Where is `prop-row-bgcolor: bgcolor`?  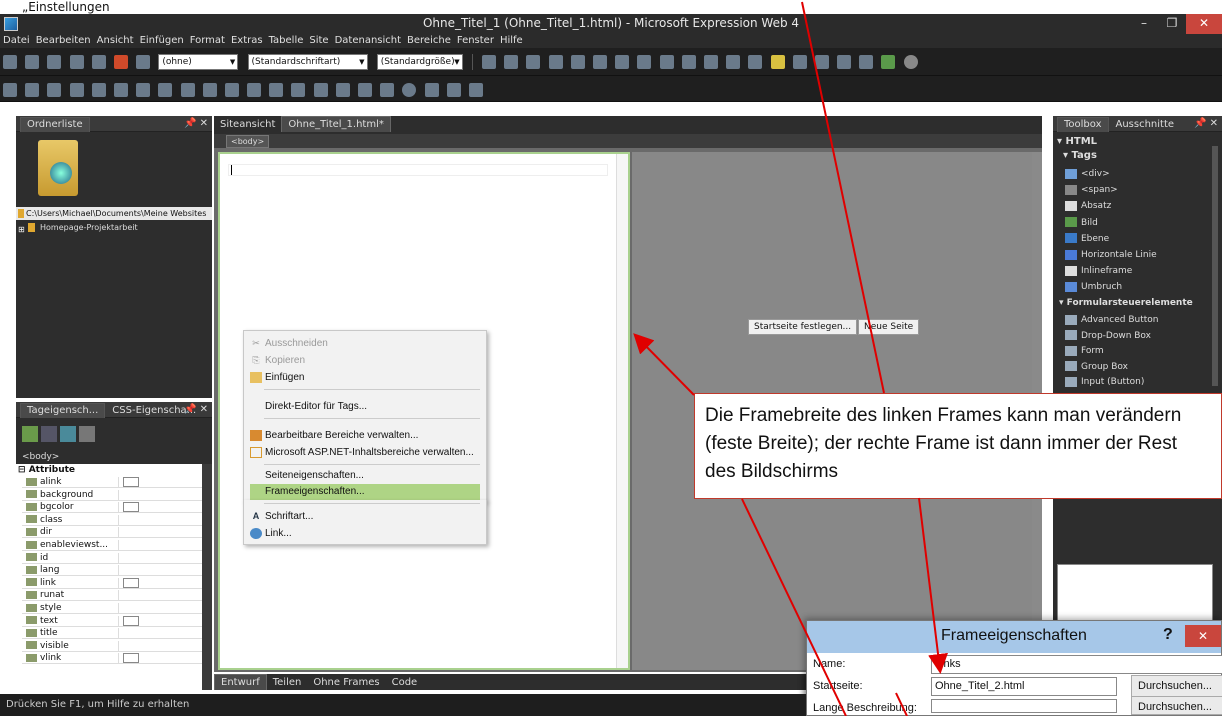 prop-row-bgcolor: bgcolor is located at coordinates (117, 508).